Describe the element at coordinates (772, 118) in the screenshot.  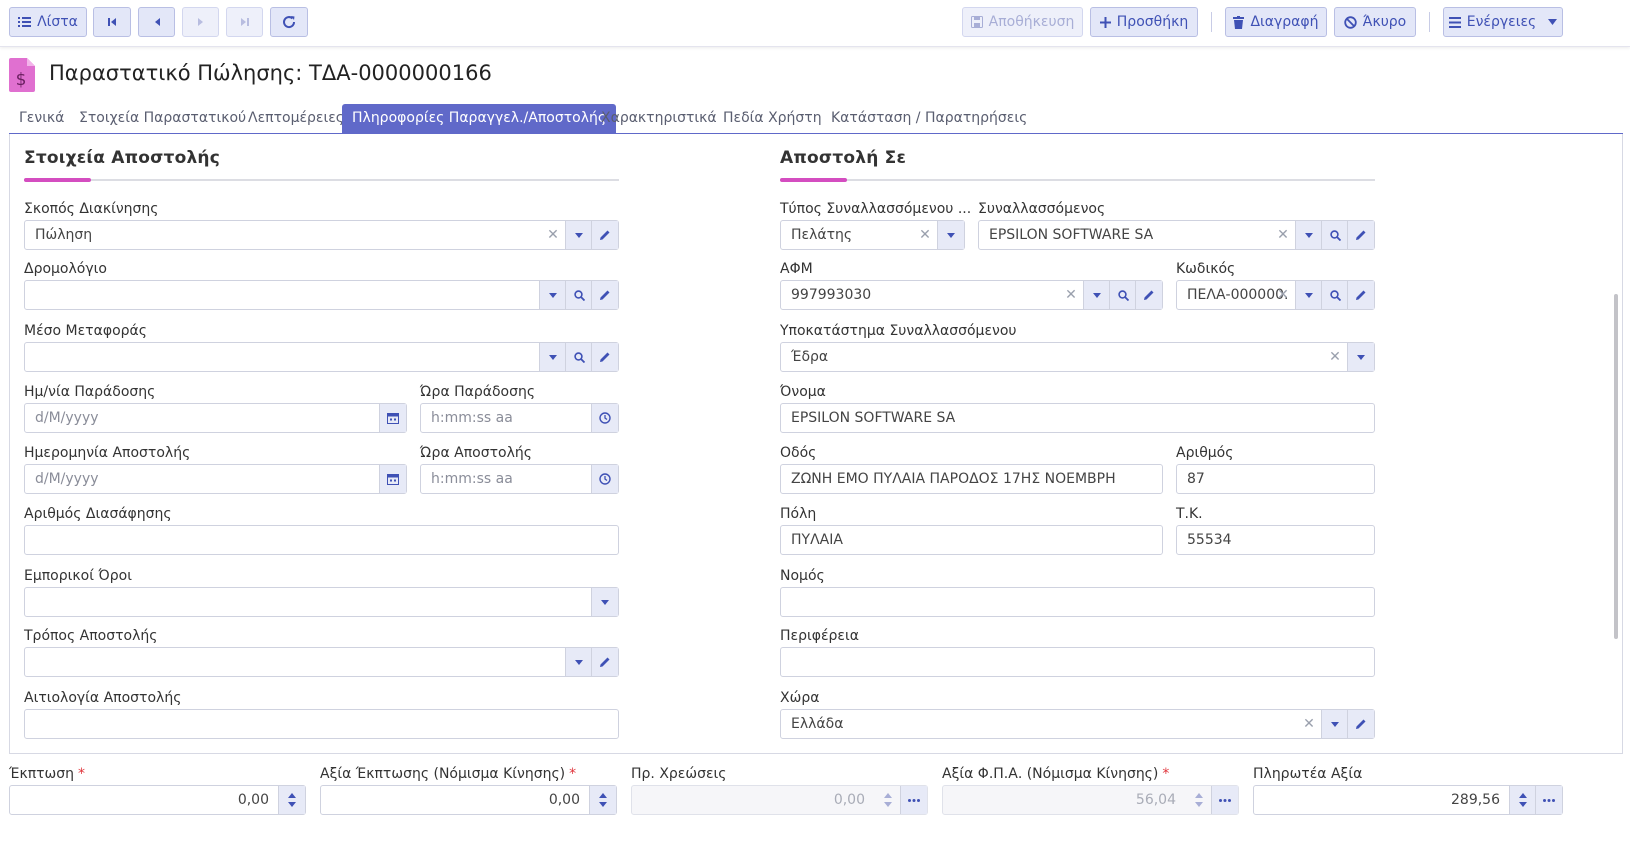
I see `tab-user-fields: Πεδία Χρήστη` at that location.